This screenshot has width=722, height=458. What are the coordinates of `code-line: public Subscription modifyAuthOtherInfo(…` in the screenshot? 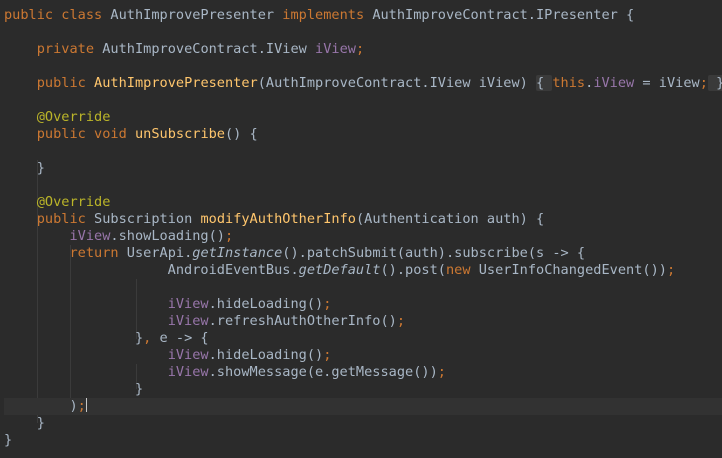 It's located at (363, 219).